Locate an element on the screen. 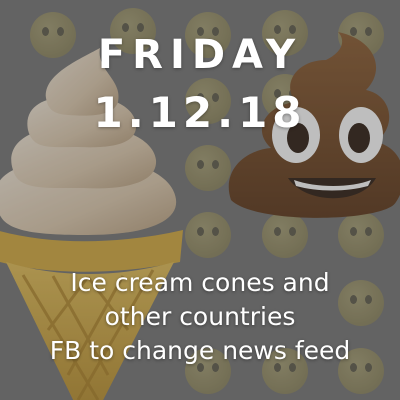  headline-line: FB to change news feed is located at coordinates (200, 350).